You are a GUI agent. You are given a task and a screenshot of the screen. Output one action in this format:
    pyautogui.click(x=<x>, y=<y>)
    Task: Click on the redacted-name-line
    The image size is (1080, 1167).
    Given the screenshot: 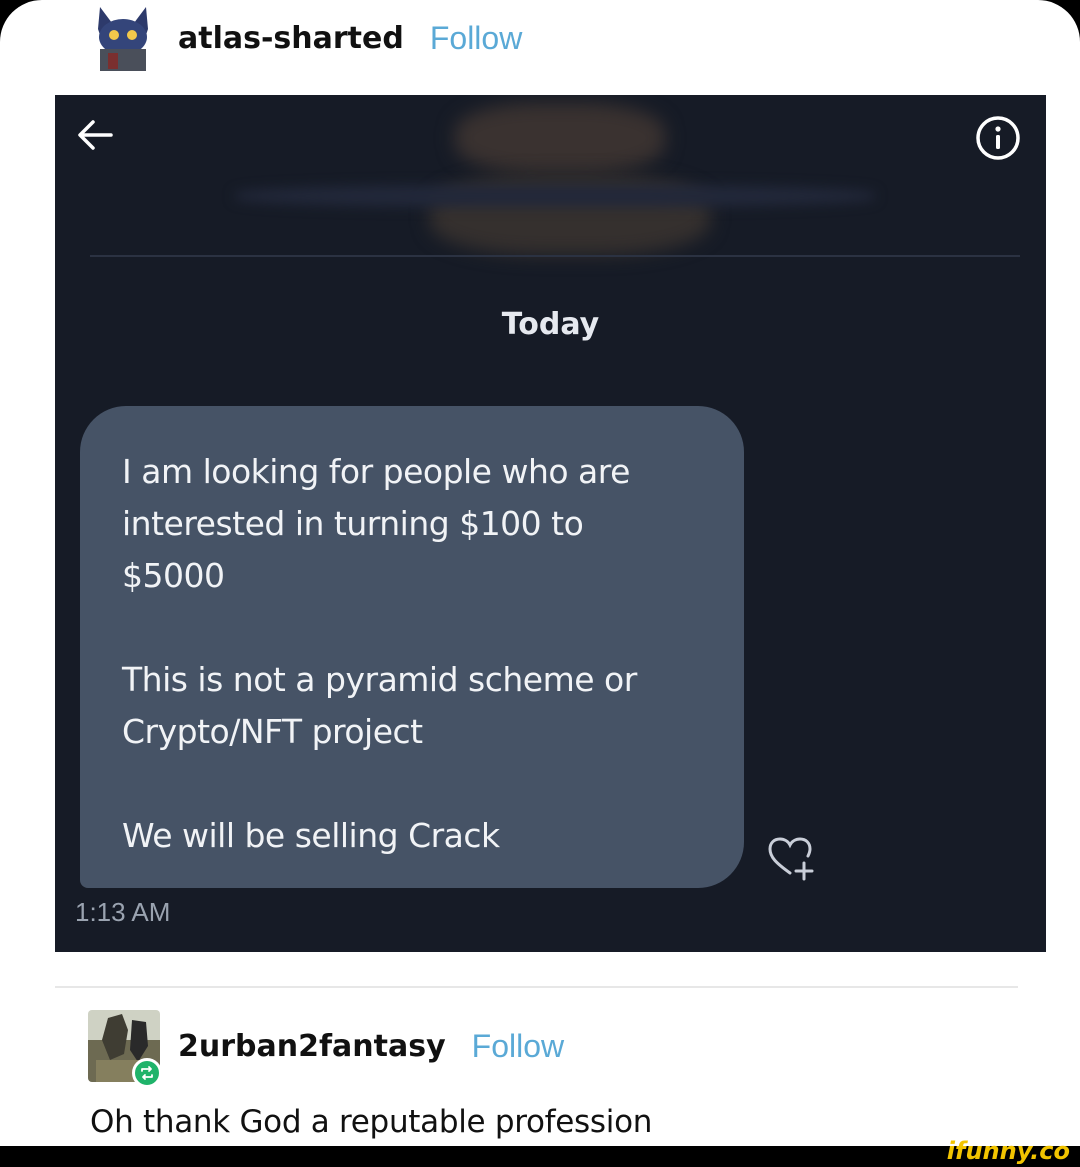 What is the action you would take?
    pyautogui.click(x=555, y=196)
    